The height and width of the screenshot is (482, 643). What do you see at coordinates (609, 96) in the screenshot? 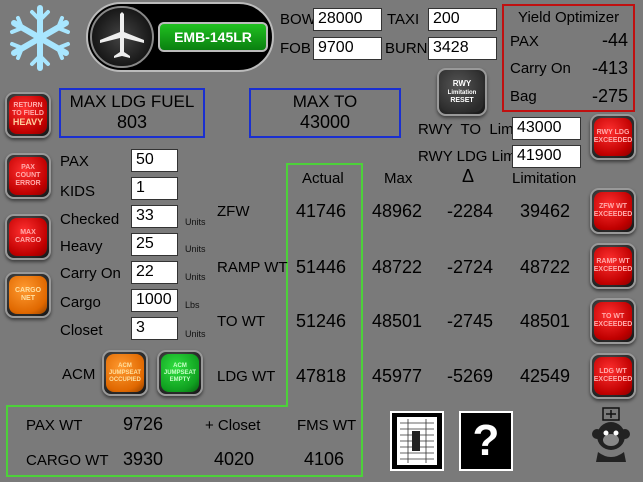
I see `yield-bag-value: -275` at bounding box center [609, 96].